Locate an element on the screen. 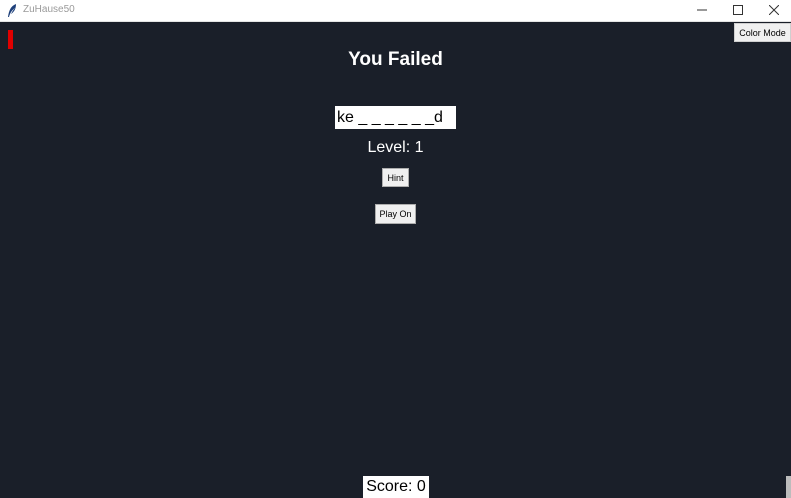  feather-icon is located at coordinates (12, 10).